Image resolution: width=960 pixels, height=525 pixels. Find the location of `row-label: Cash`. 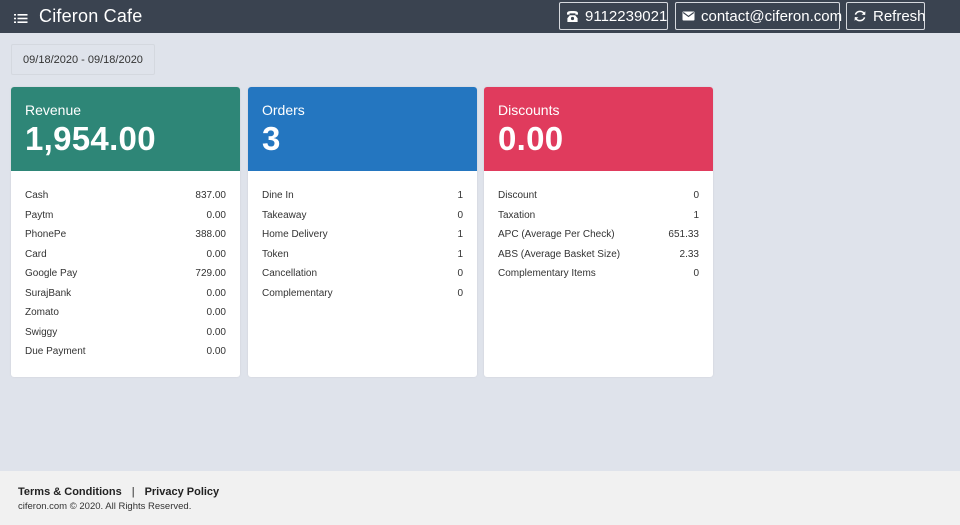

row-label: Cash is located at coordinates (37, 195).